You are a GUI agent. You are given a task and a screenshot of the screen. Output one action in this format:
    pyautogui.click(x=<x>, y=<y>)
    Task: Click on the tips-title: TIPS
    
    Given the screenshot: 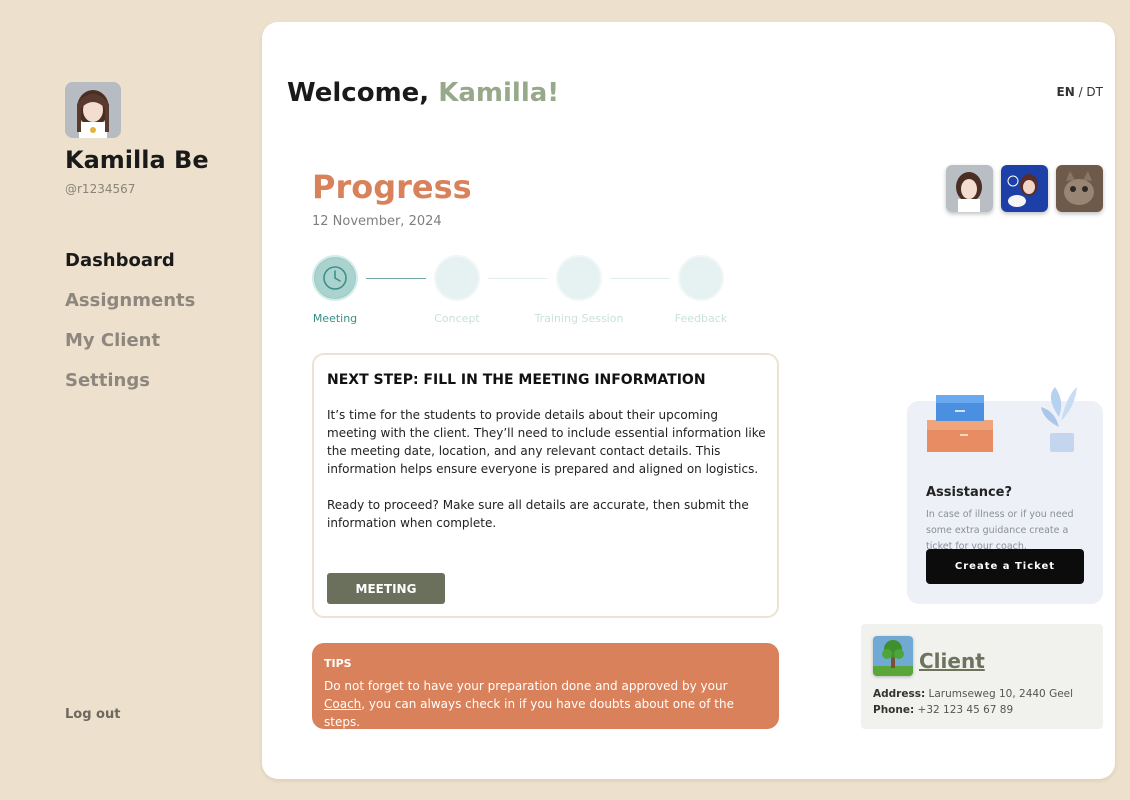 What is the action you would take?
    pyautogui.click(x=338, y=663)
    